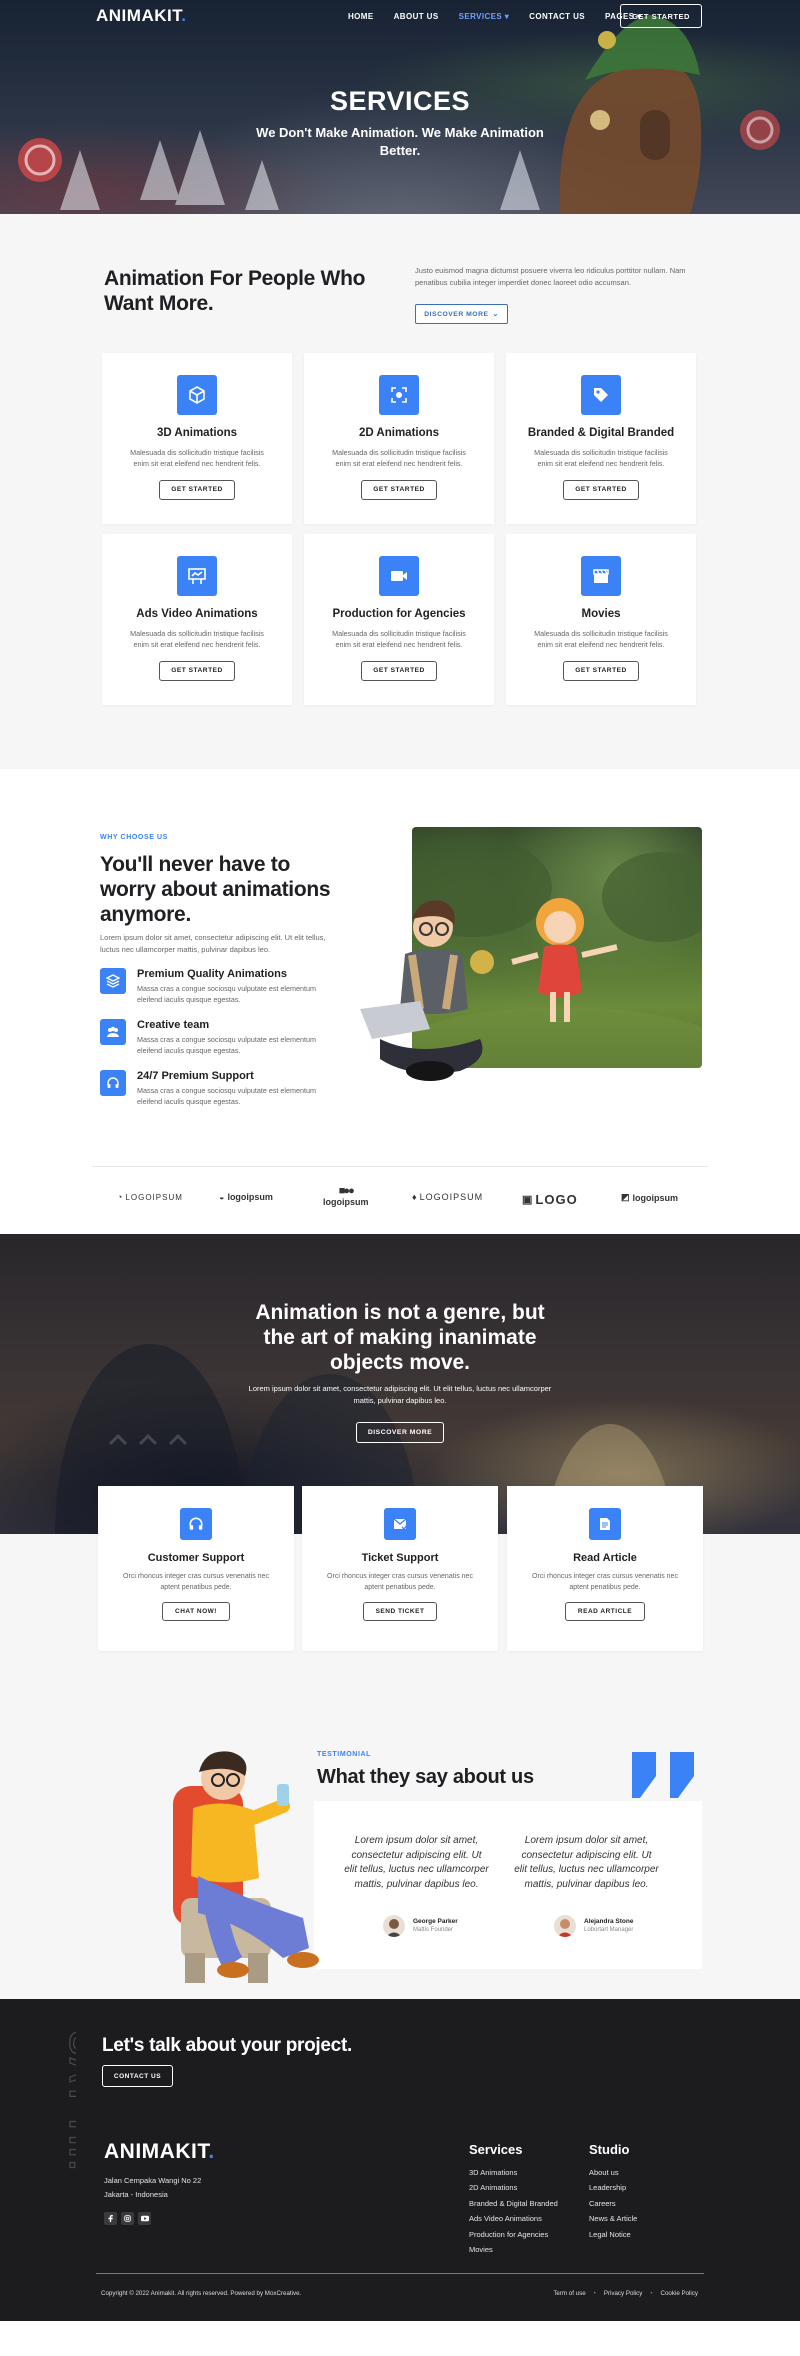 This screenshot has height=2356, width=800. What do you see at coordinates (680, 2293) in the screenshot?
I see `cookie-link: Cookie Policy` at bounding box center [680, 2293].